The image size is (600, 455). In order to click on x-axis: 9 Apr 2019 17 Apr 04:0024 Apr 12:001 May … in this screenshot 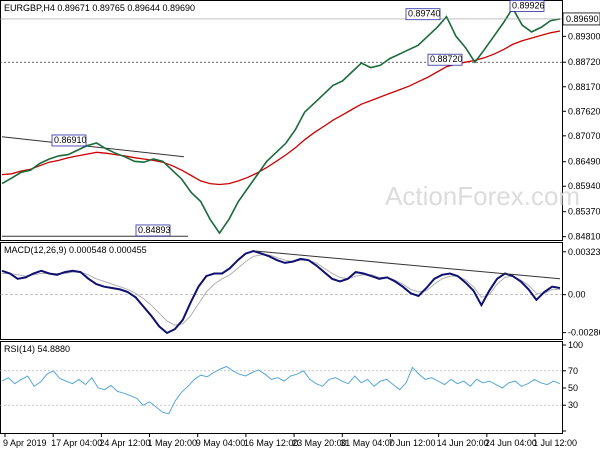, I will do `click(290, 440)`.